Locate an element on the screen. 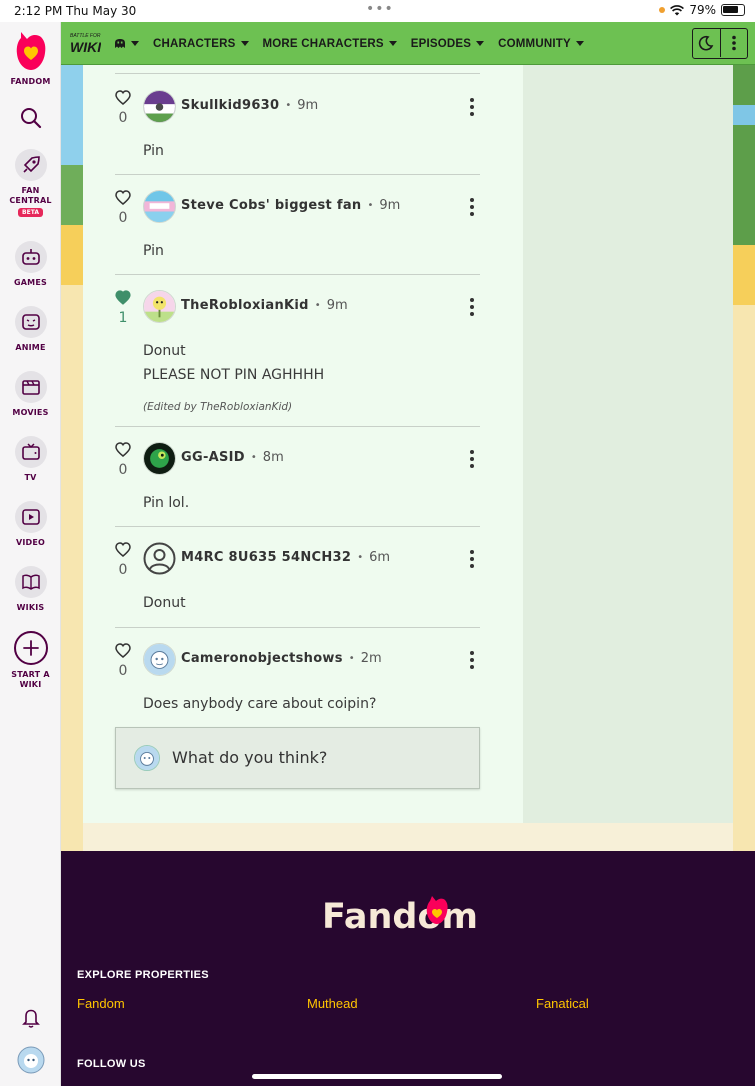  dark-mode-toggle is located at coordinates (706, 43).